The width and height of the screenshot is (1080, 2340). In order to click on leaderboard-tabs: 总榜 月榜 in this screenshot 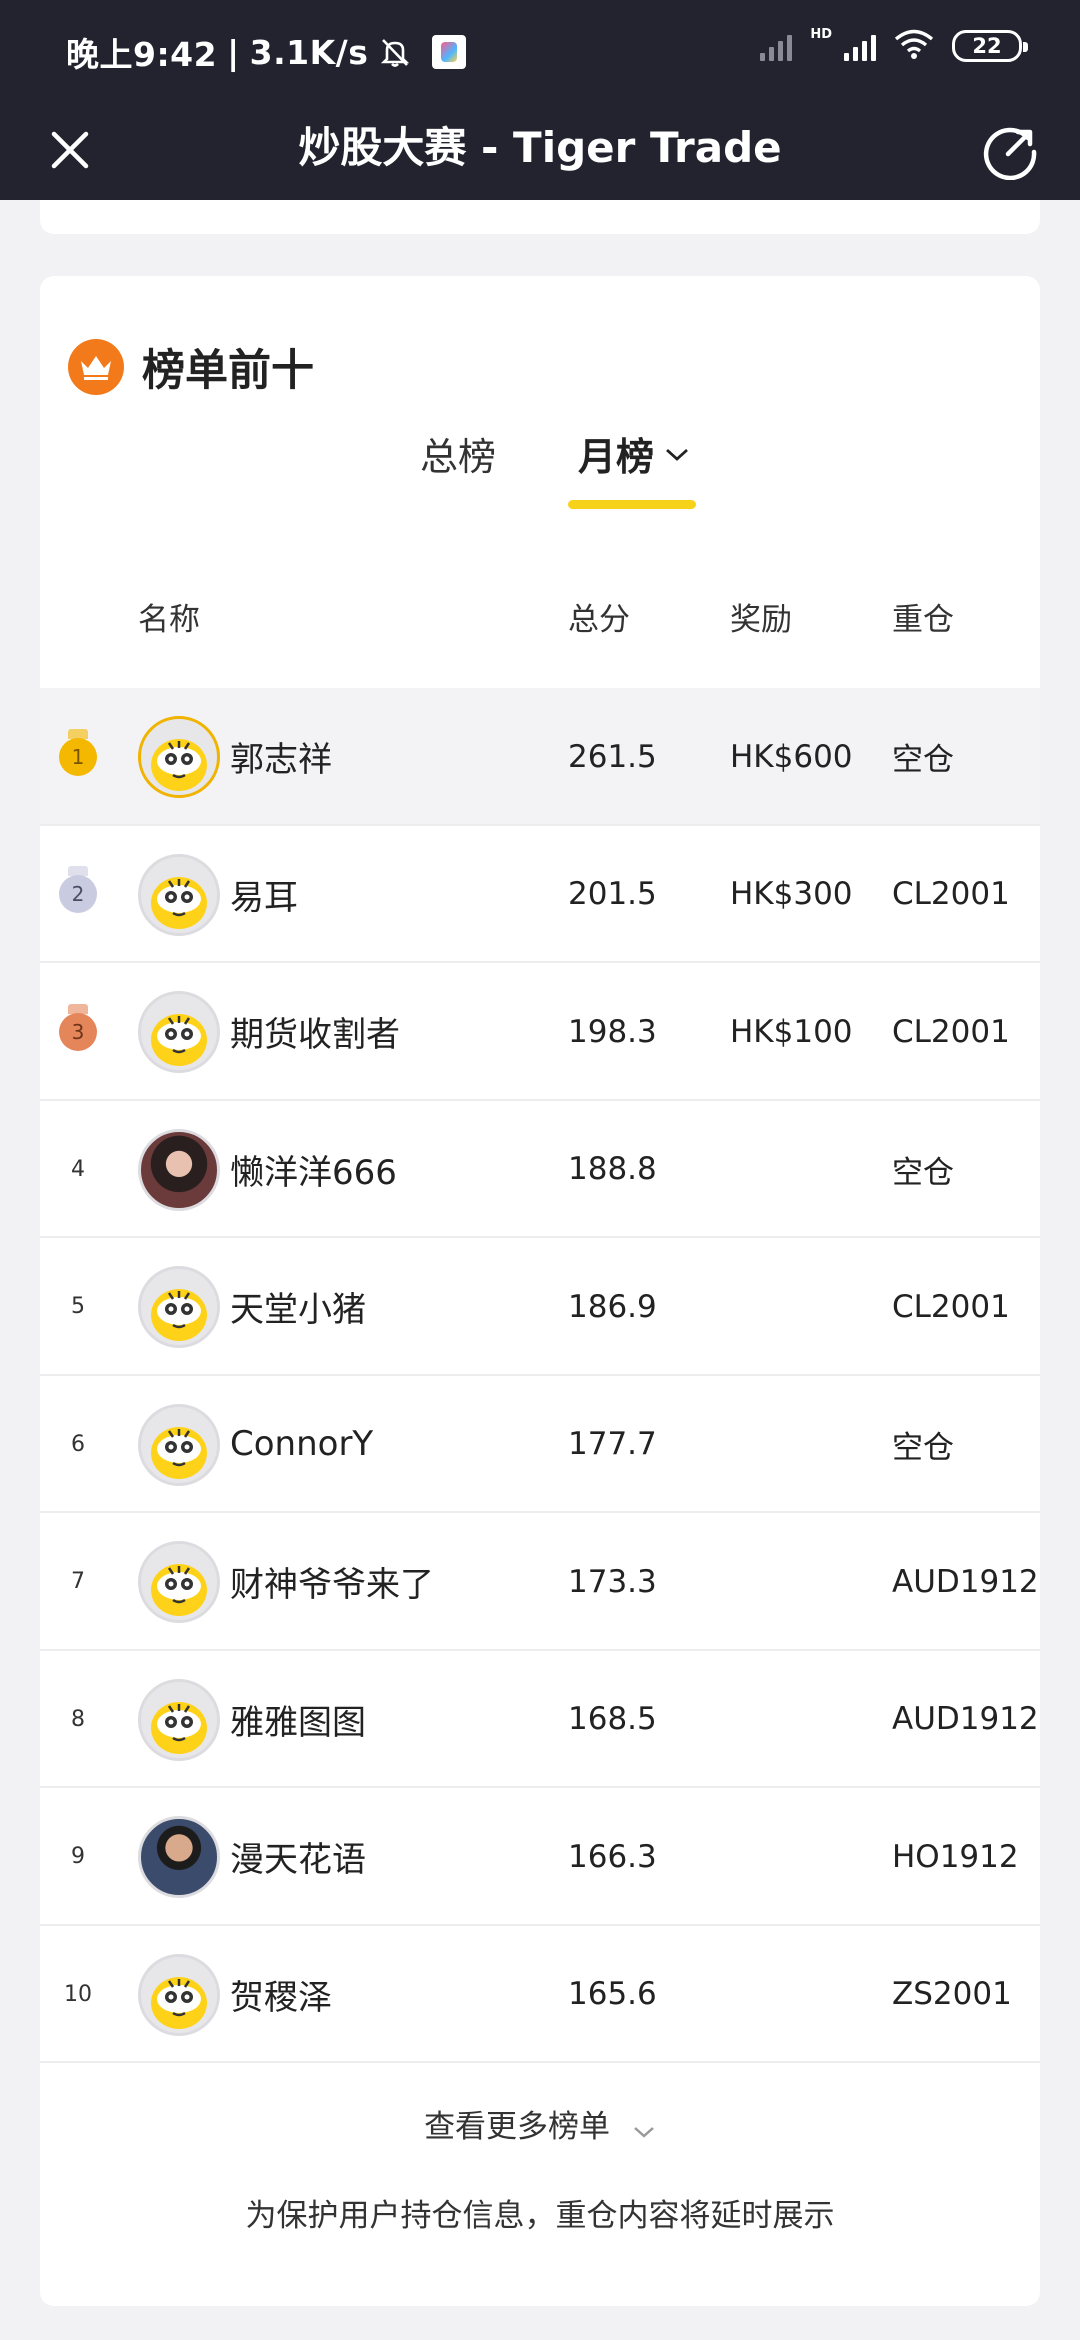, I will do `click(540, 466)`.